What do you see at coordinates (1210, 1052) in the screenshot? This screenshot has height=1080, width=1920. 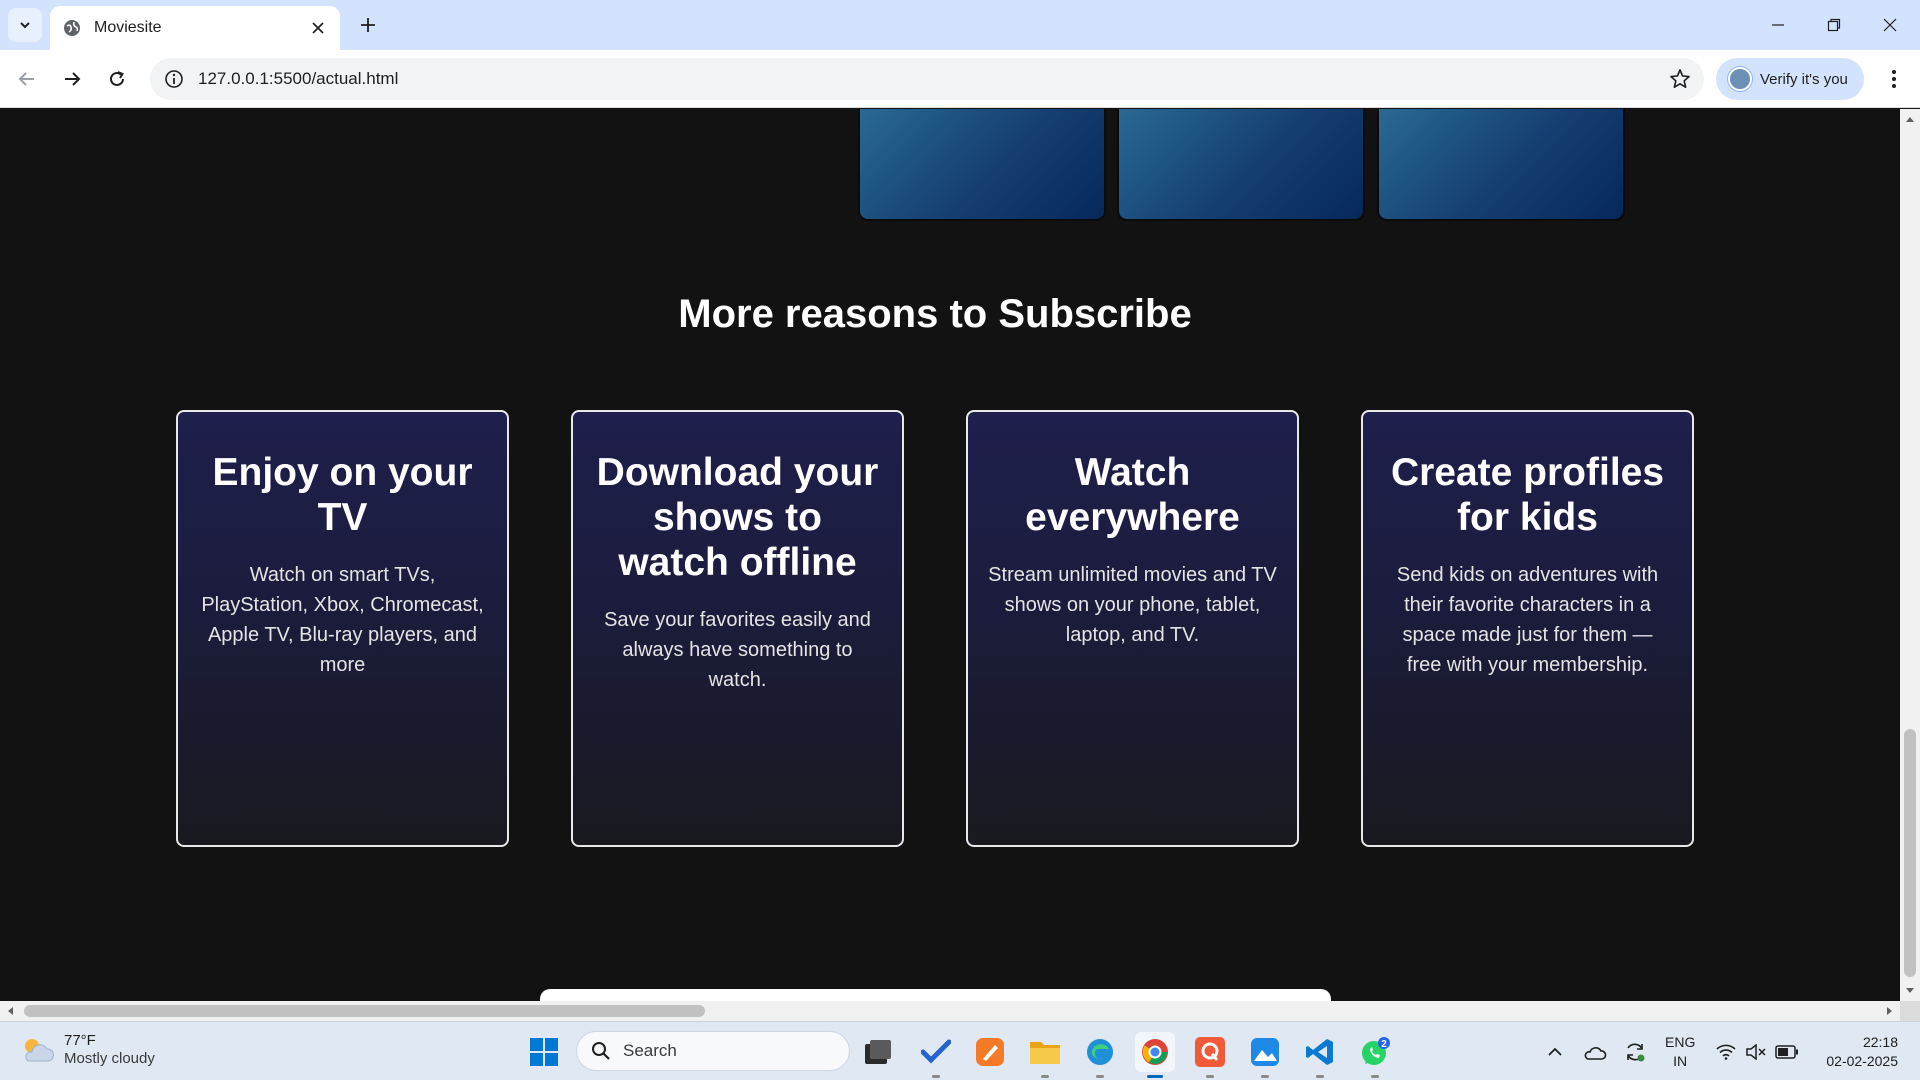 I see `app-q-icon` at bounding box center [1210, 1052].